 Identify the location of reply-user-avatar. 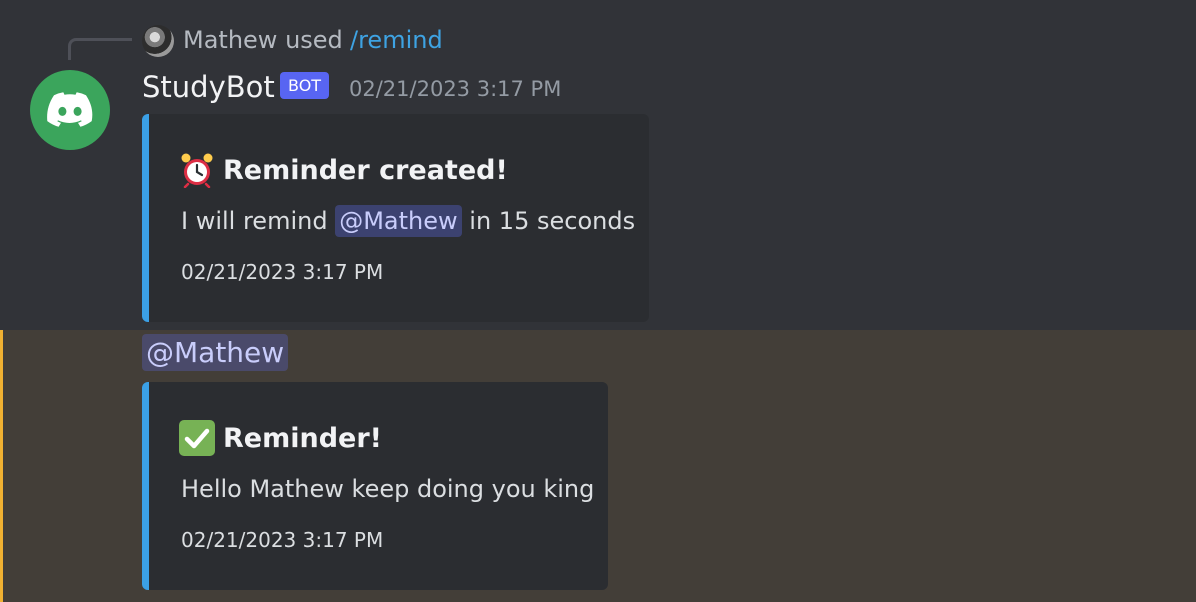
(158, 41).